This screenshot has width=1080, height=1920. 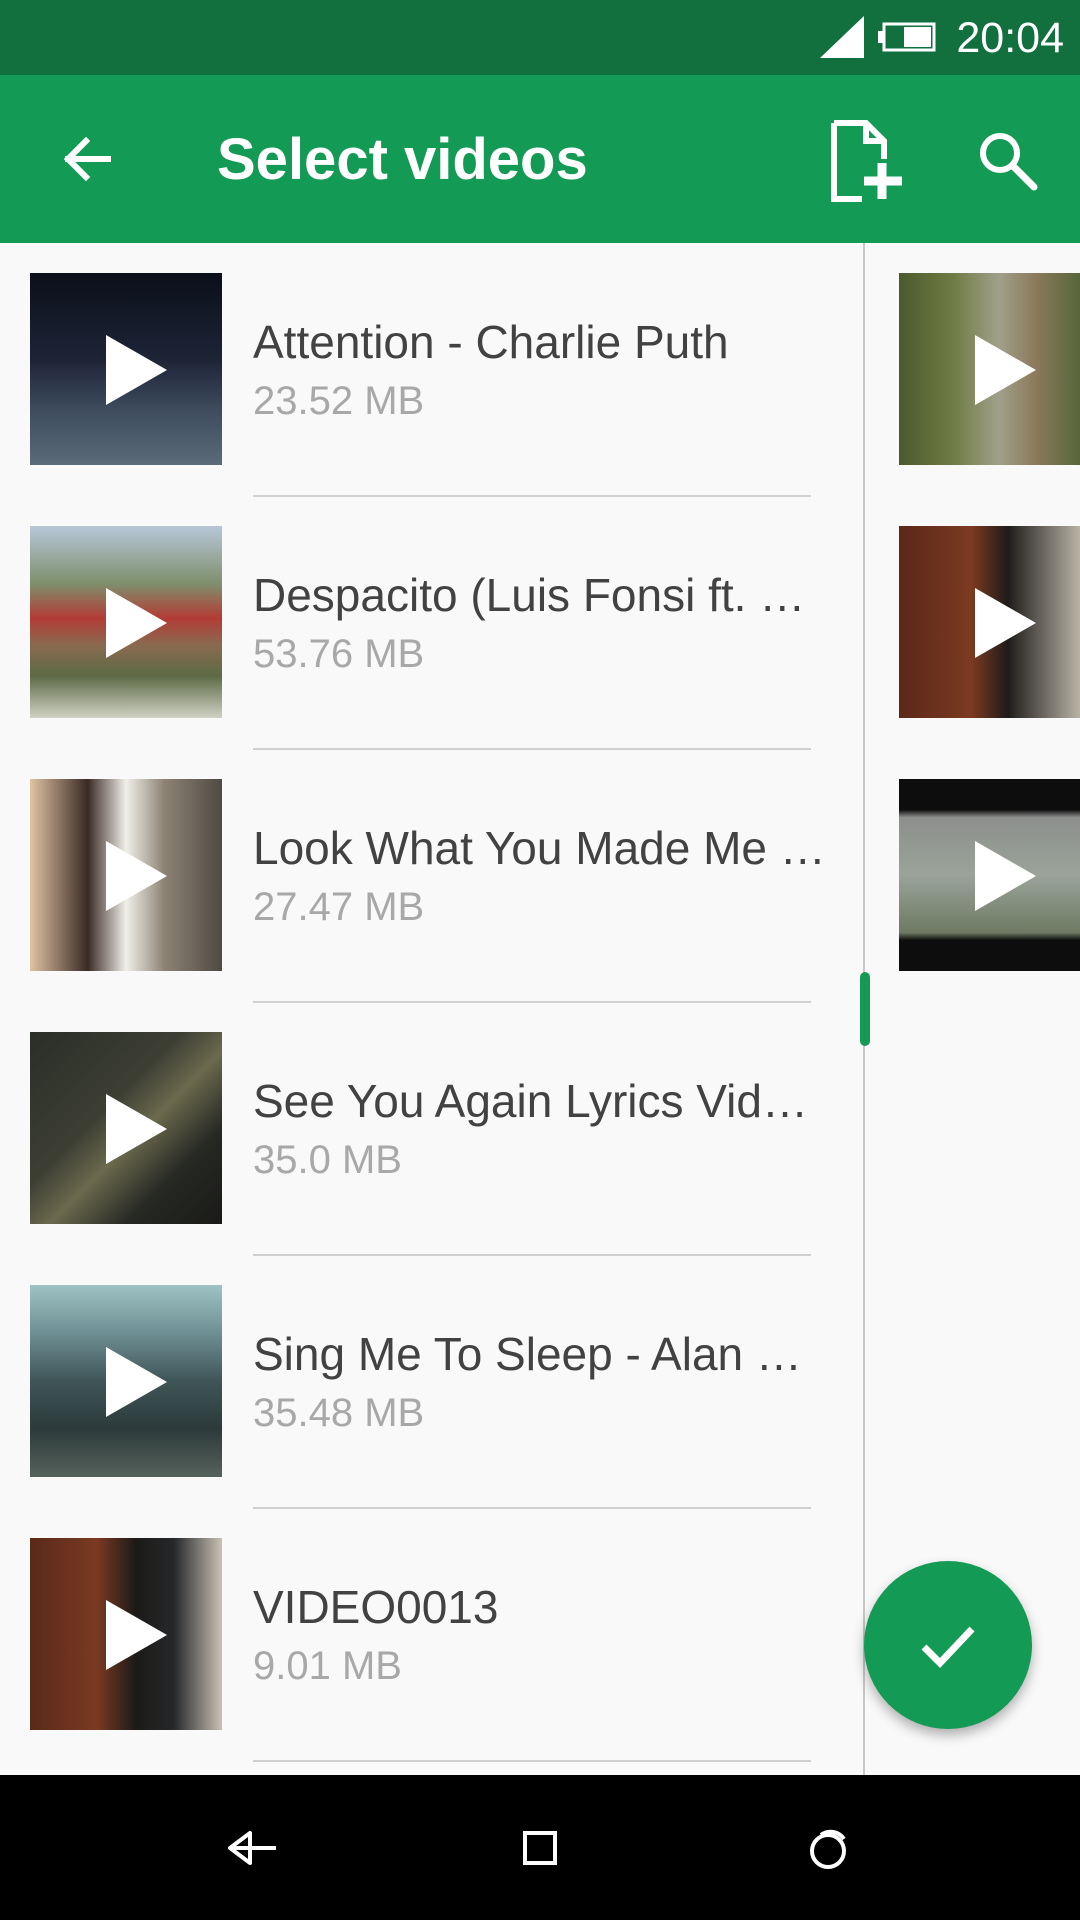 I want to click on search-icon, so click(x=1007, y=160).